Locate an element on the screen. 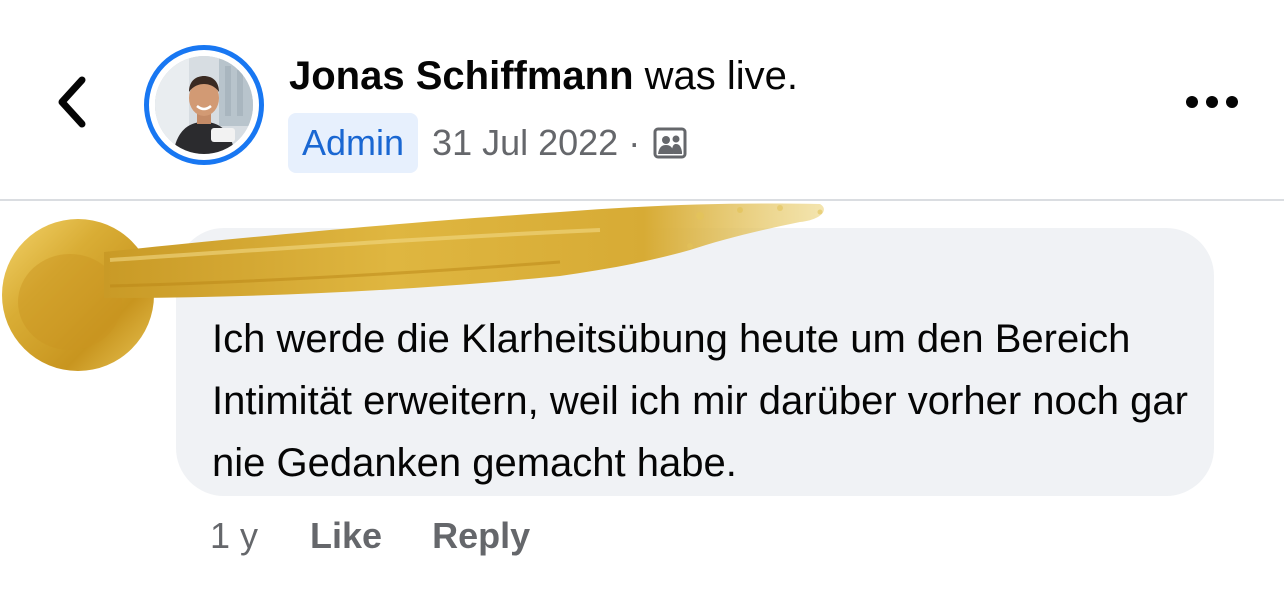 The width and height of the screenshot is (1284, 590). author-name: Jonas Schiffmann is located at coordinates (461, 76).